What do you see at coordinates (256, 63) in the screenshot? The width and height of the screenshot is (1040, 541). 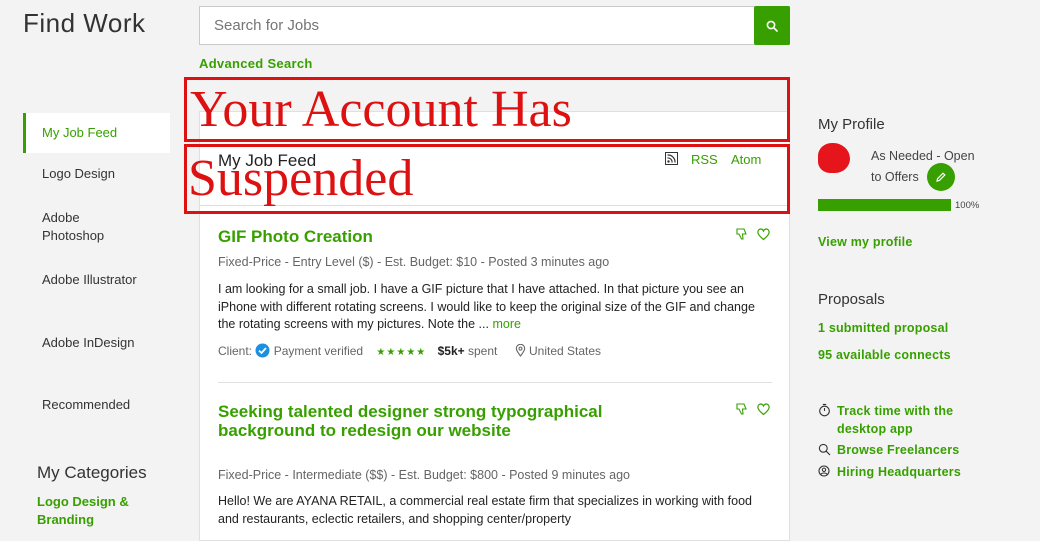 I see `advanced-search-link: Advanced Search` at bounding box center [256, 63].